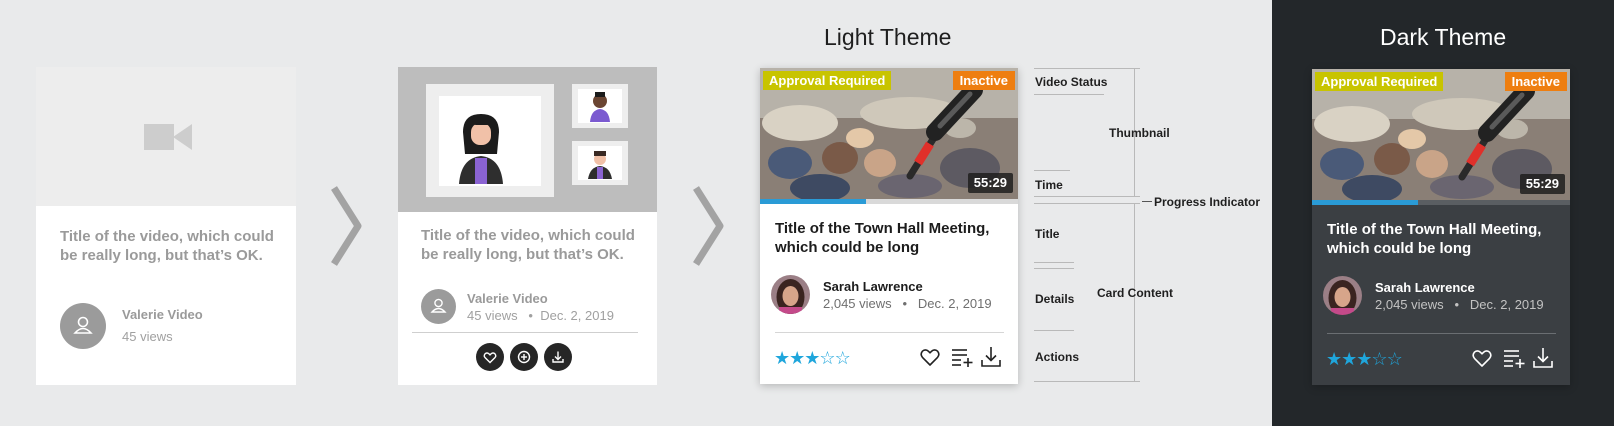 This screenshot has height=426, width=1614. Describe the element at coordinates (492, 315) in the screenshot. I see `views-count: 45 views` at that location.